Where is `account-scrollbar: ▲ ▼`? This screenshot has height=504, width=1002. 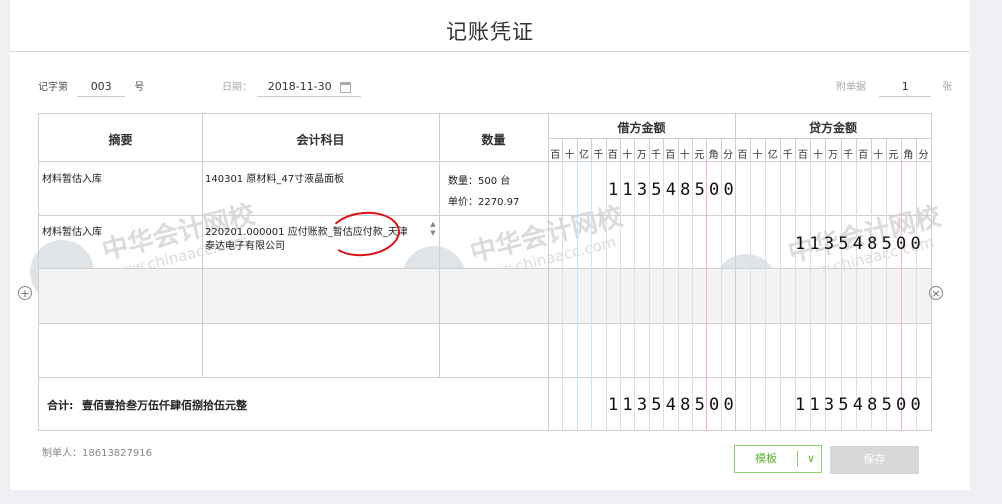 account-scrollbar: ▲ ▼ is located at coordinates (433, 235).